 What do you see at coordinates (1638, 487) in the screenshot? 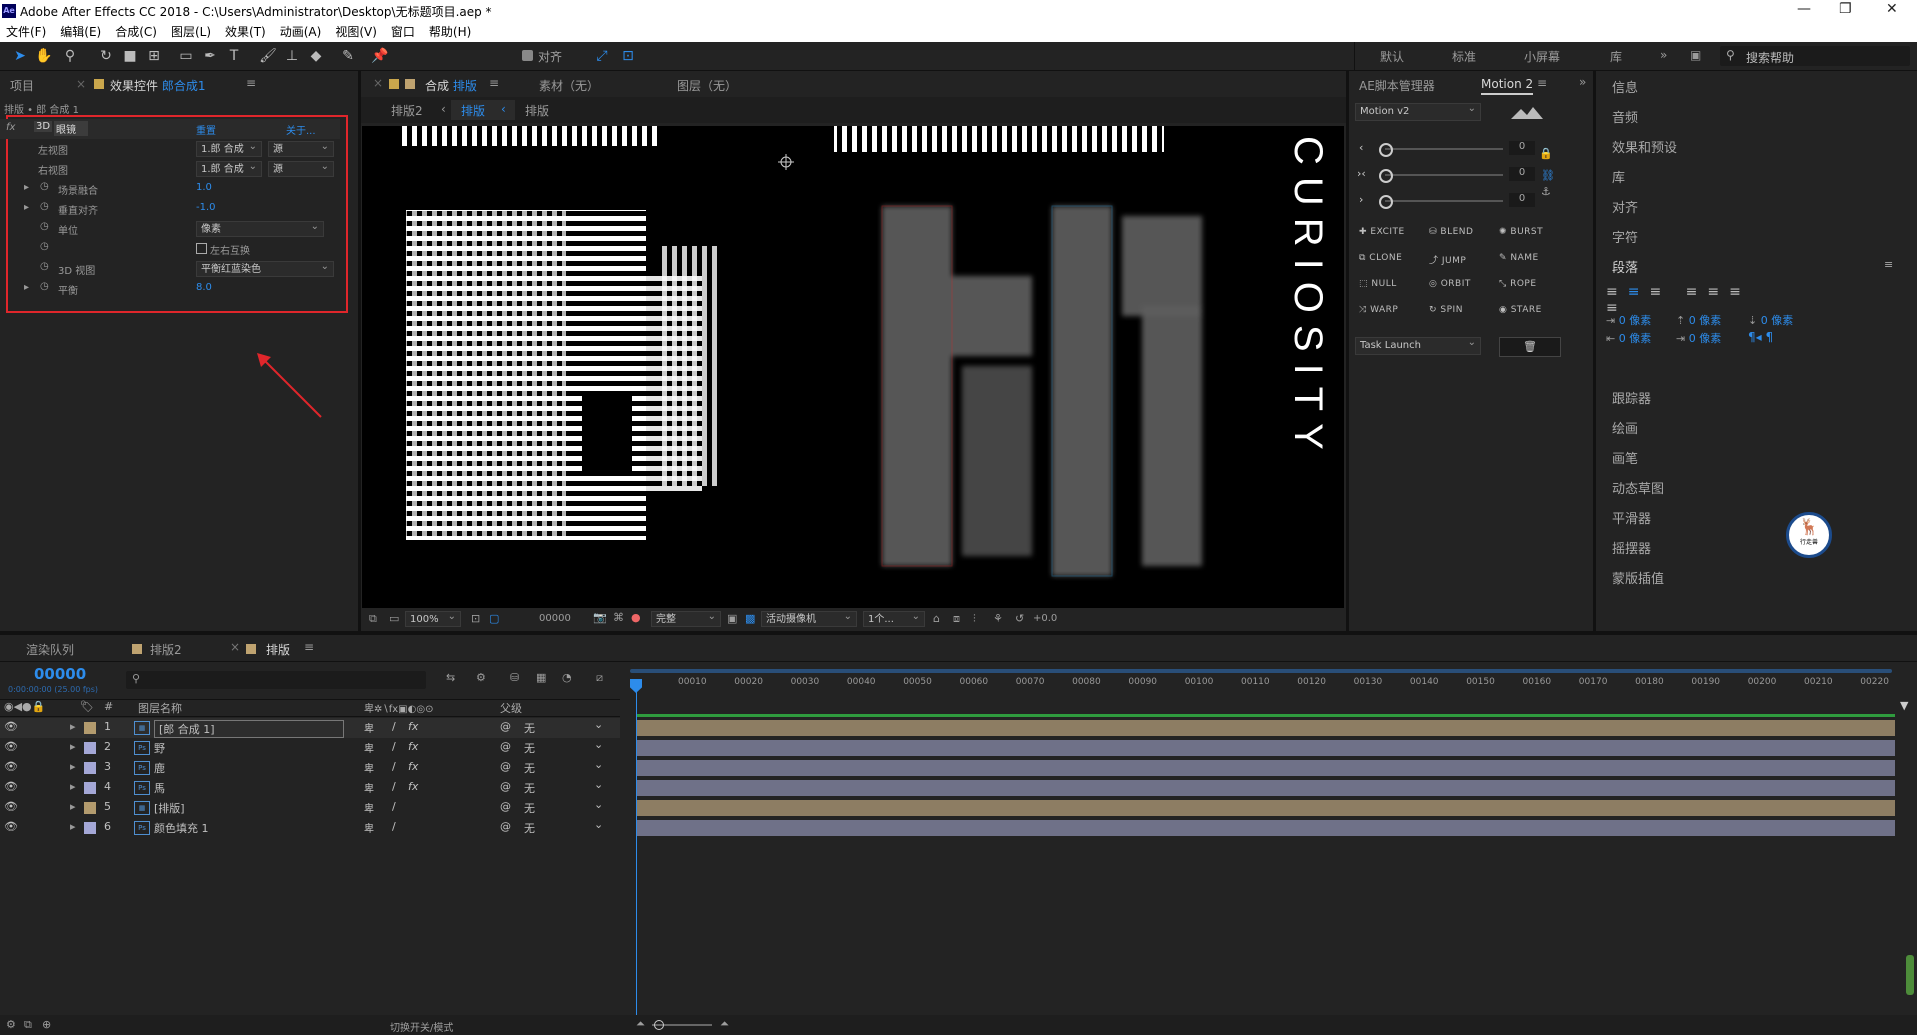
I see `panel-motion-sketch: 动态草图` at bounding box center [1638, 487].